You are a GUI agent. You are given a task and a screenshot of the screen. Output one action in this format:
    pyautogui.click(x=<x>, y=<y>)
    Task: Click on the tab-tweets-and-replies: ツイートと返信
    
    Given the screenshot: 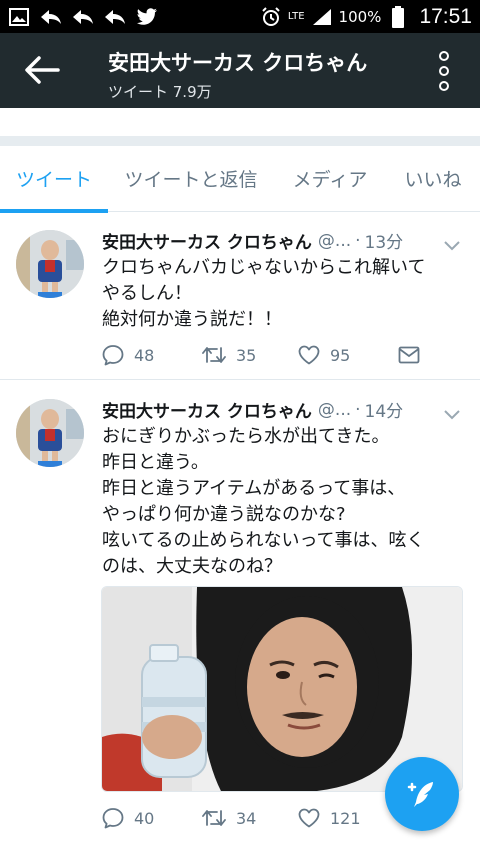 What is the action you would take?
    pyautogui.click(x=191, y=179)
    